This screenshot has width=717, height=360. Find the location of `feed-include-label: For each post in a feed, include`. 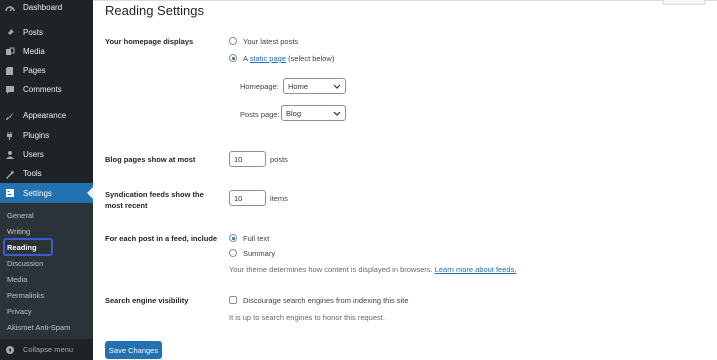

feed-include-label: For each post in a feed, include is located at coordinates (161, 238).